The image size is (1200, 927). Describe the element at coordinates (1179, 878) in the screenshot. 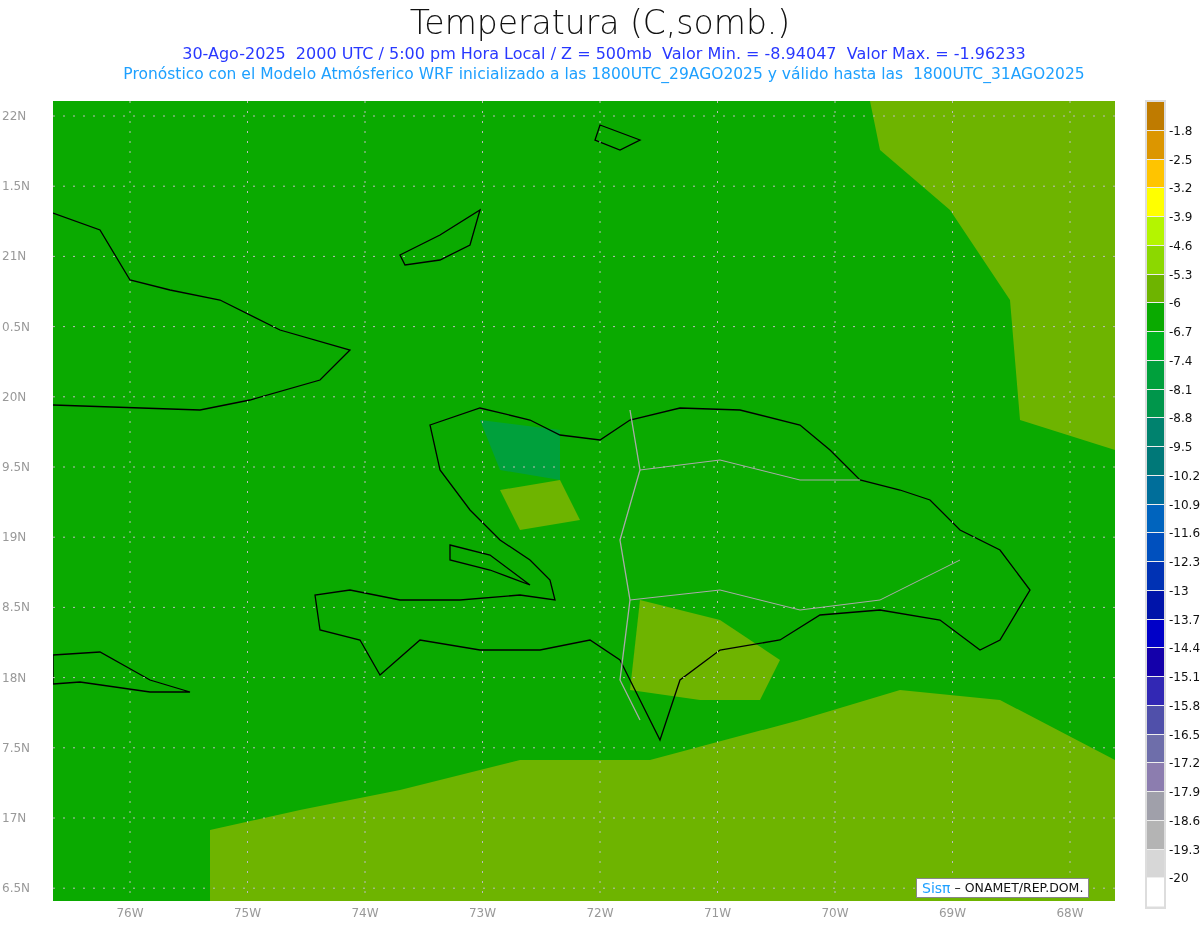

I see `legend-label: -20` at that location.